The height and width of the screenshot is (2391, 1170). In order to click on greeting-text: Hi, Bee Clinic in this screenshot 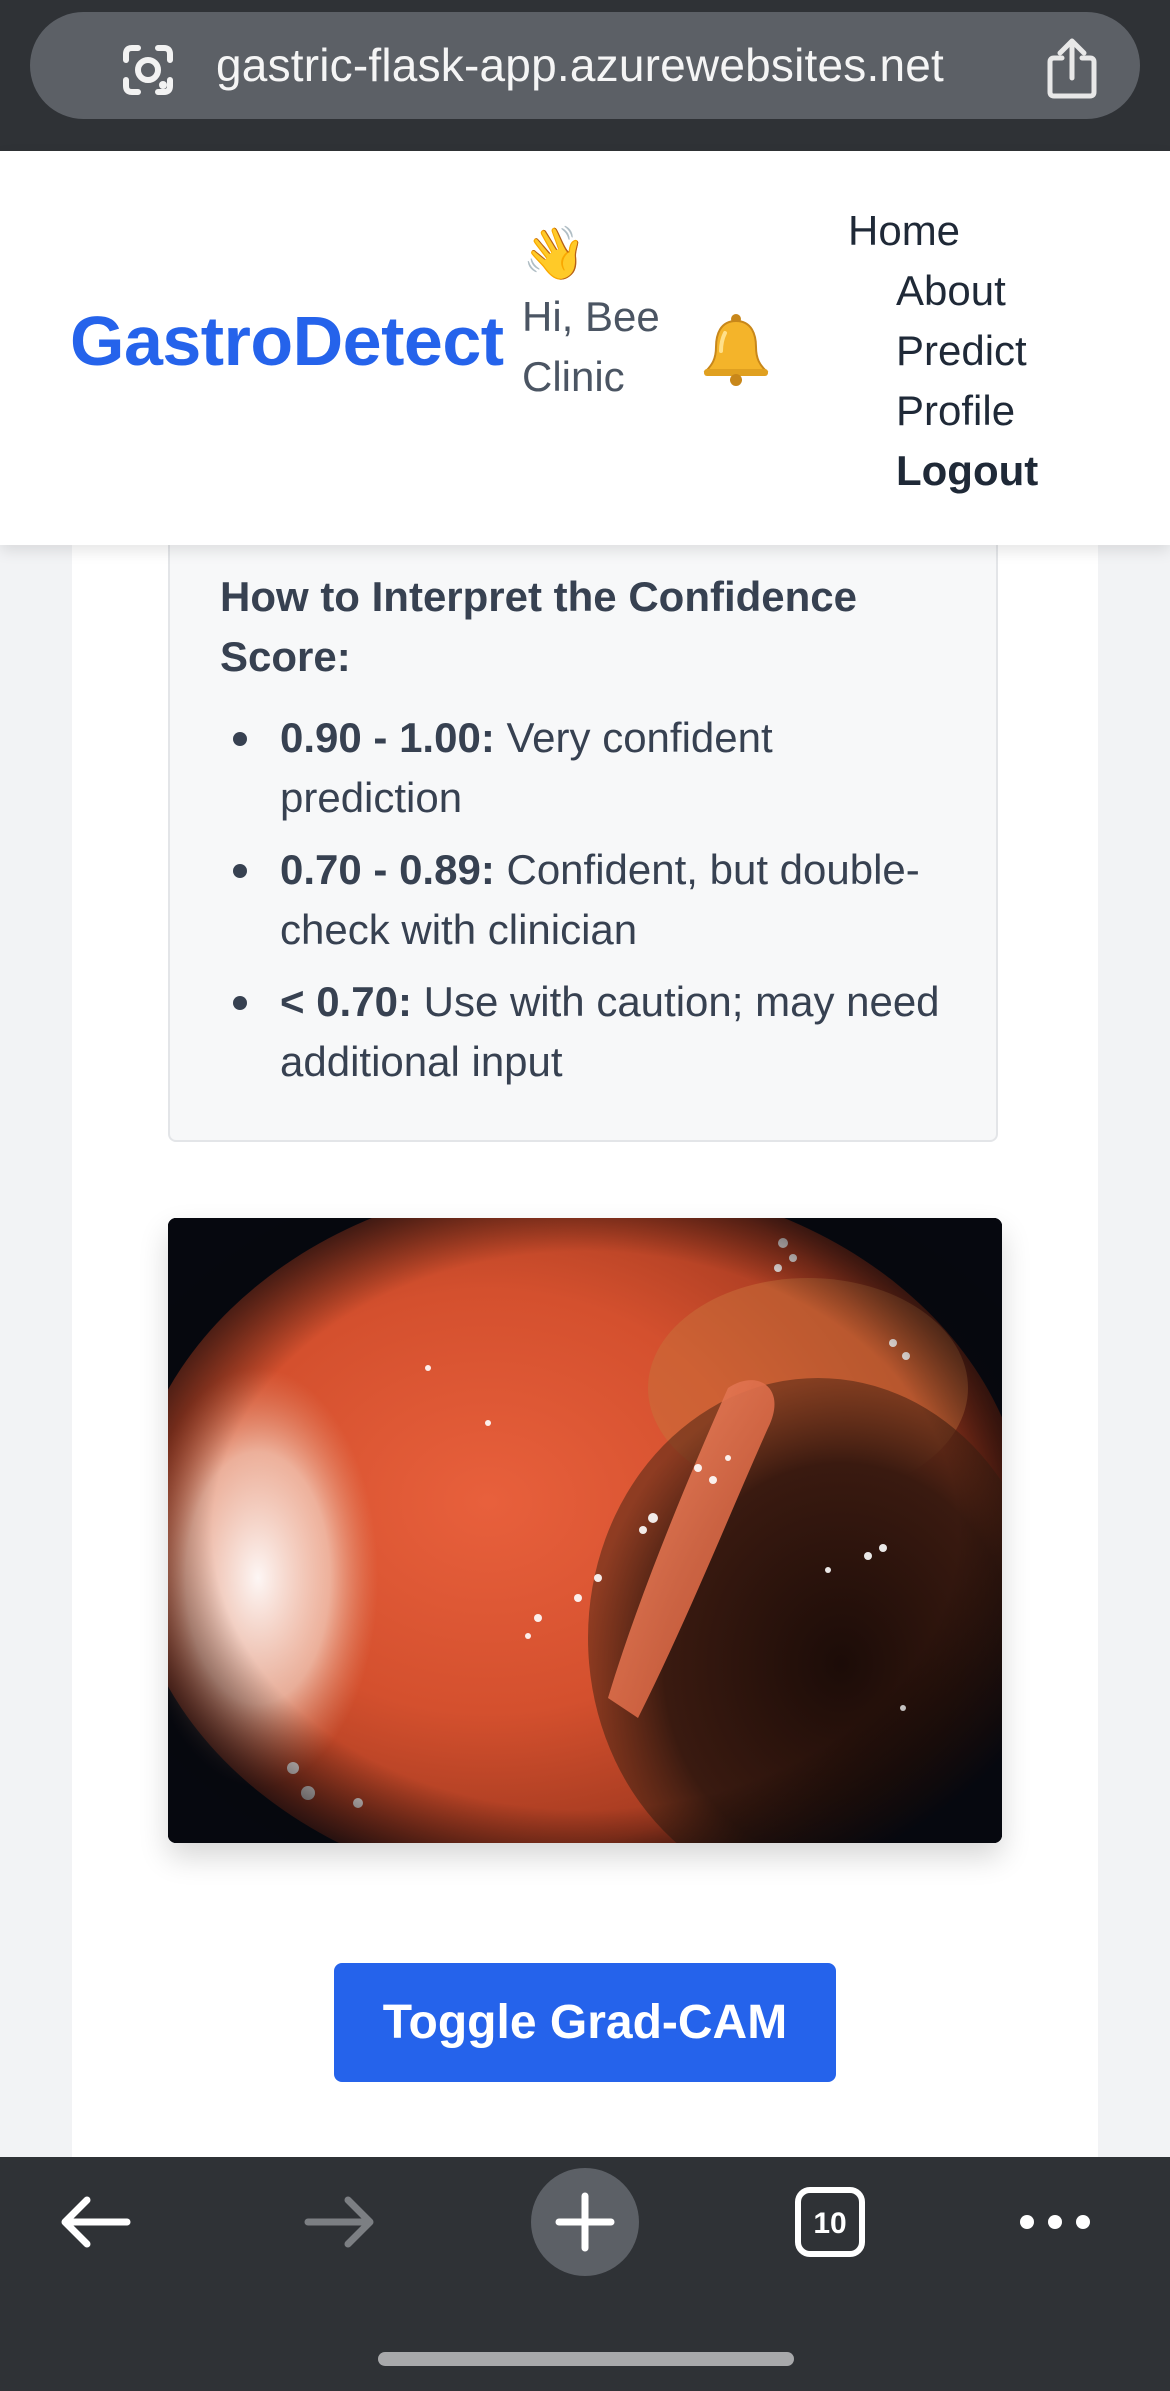, I will do `click(591, 346)`.